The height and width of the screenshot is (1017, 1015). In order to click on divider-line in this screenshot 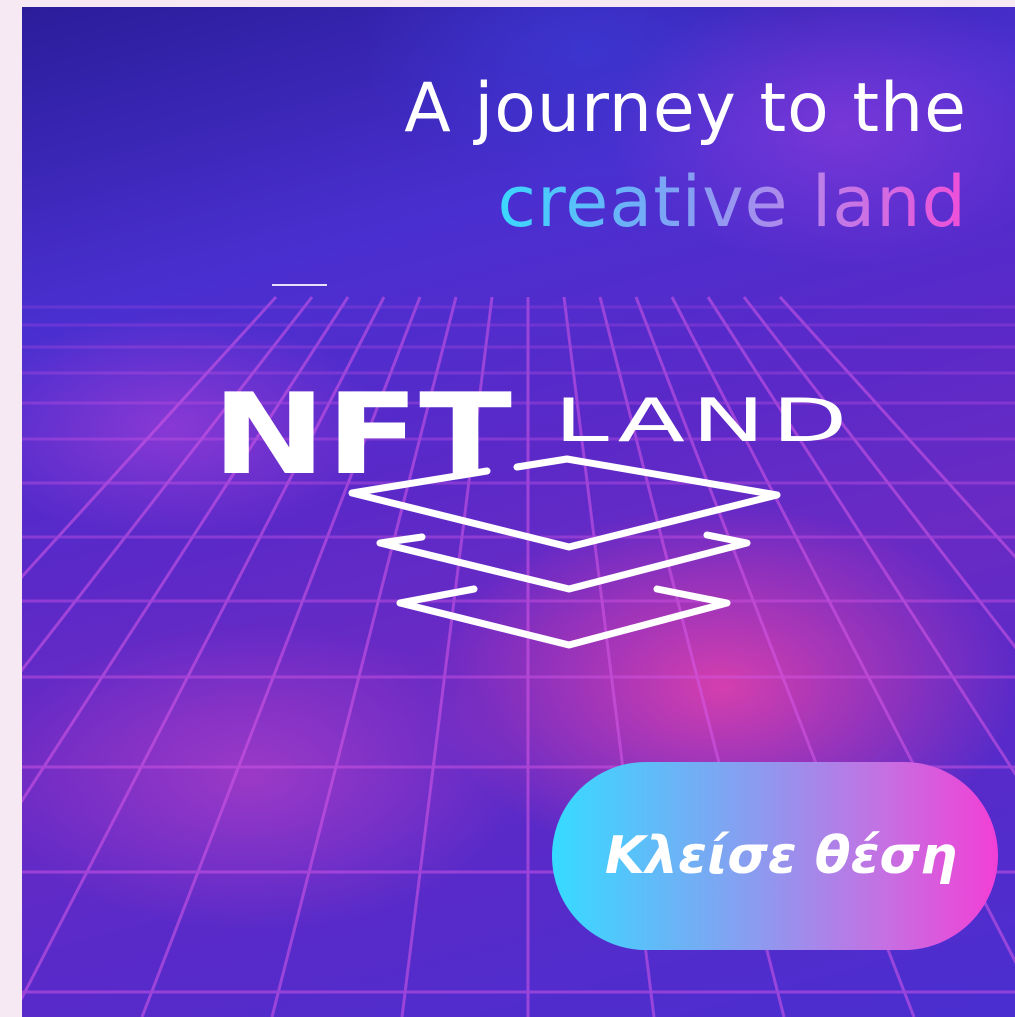, I will do `click(299, 285)`.